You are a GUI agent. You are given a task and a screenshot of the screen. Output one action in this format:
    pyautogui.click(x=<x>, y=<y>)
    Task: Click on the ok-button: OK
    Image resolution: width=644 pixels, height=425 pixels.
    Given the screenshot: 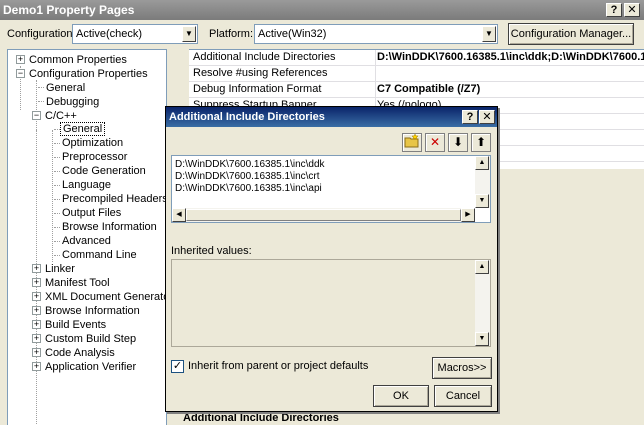 What is the action you would take?
    pyautogui.click(x=401, y=396)
    